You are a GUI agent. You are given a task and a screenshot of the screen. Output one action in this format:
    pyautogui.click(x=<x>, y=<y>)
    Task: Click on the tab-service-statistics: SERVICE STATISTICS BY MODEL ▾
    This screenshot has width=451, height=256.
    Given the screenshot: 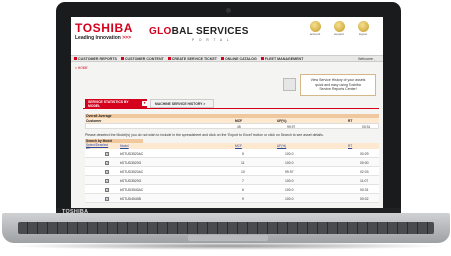 What is the action you would take?
    pyautogui.click(x=116, y=103)
    